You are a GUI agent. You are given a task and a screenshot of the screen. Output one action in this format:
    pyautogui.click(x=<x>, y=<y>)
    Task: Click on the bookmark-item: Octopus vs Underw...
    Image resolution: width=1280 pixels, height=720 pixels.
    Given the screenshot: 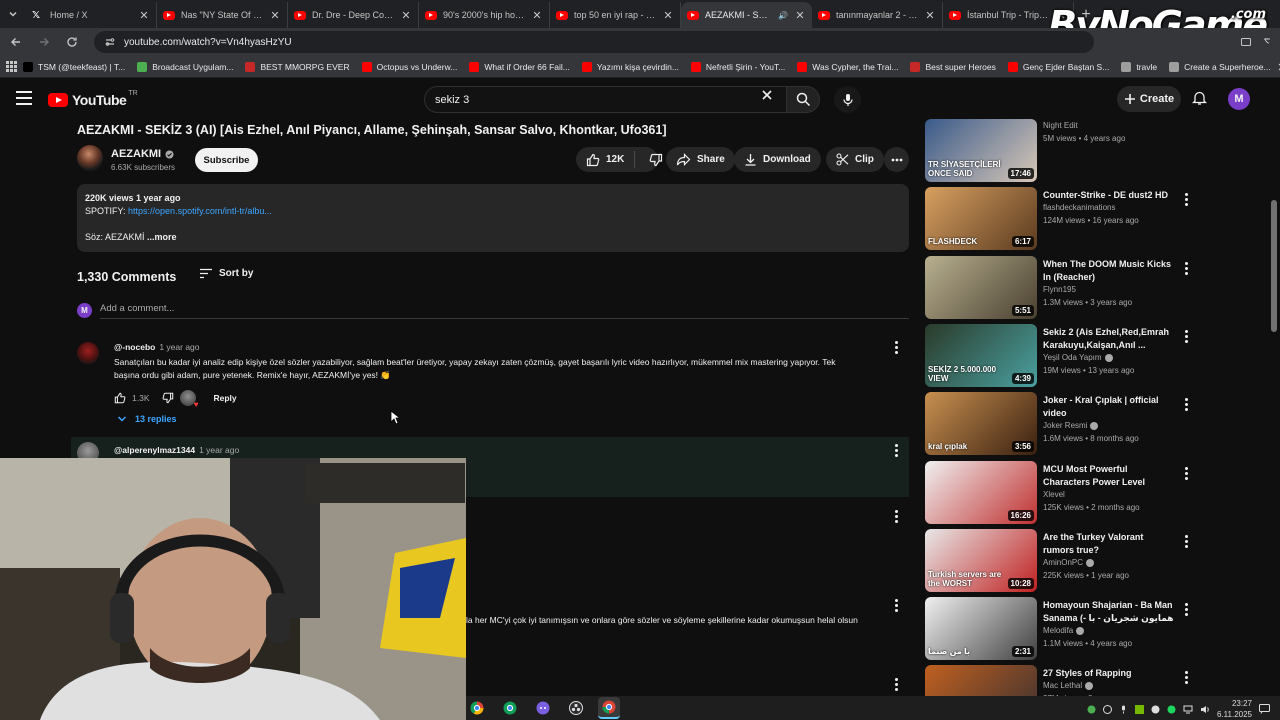 What is the action you would take?
    pyautogui.click(x=410, y=67)
    